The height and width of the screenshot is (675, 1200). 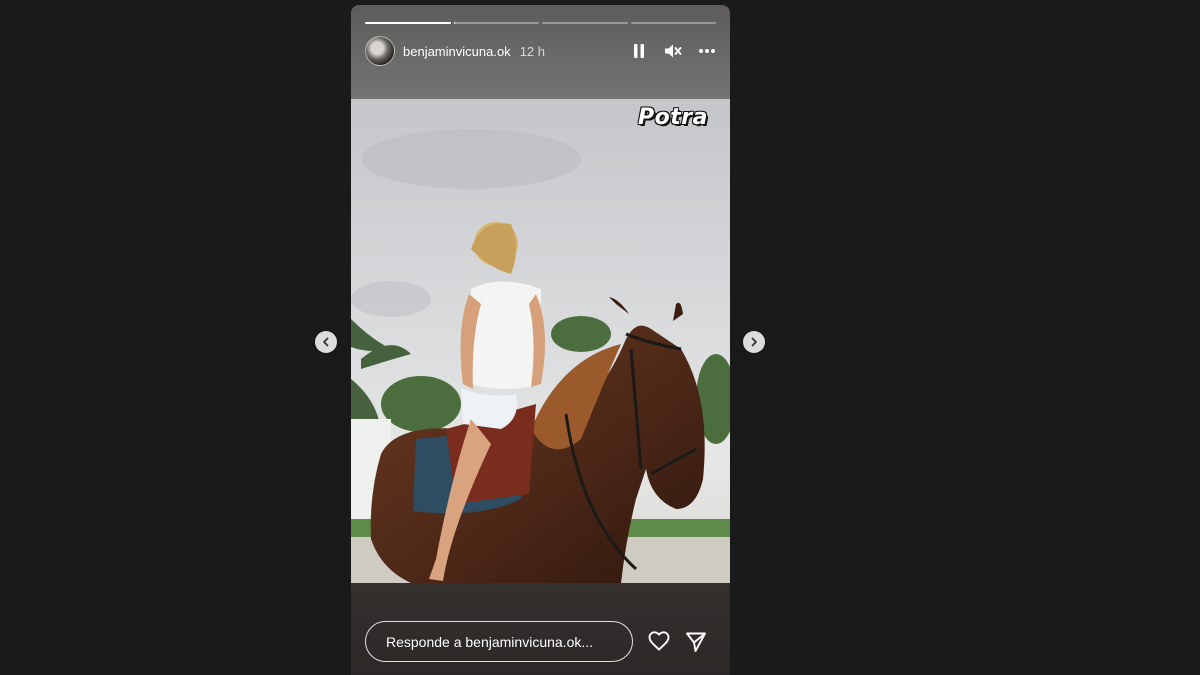 I want to click on send-icon, so click(x=696, y=642).